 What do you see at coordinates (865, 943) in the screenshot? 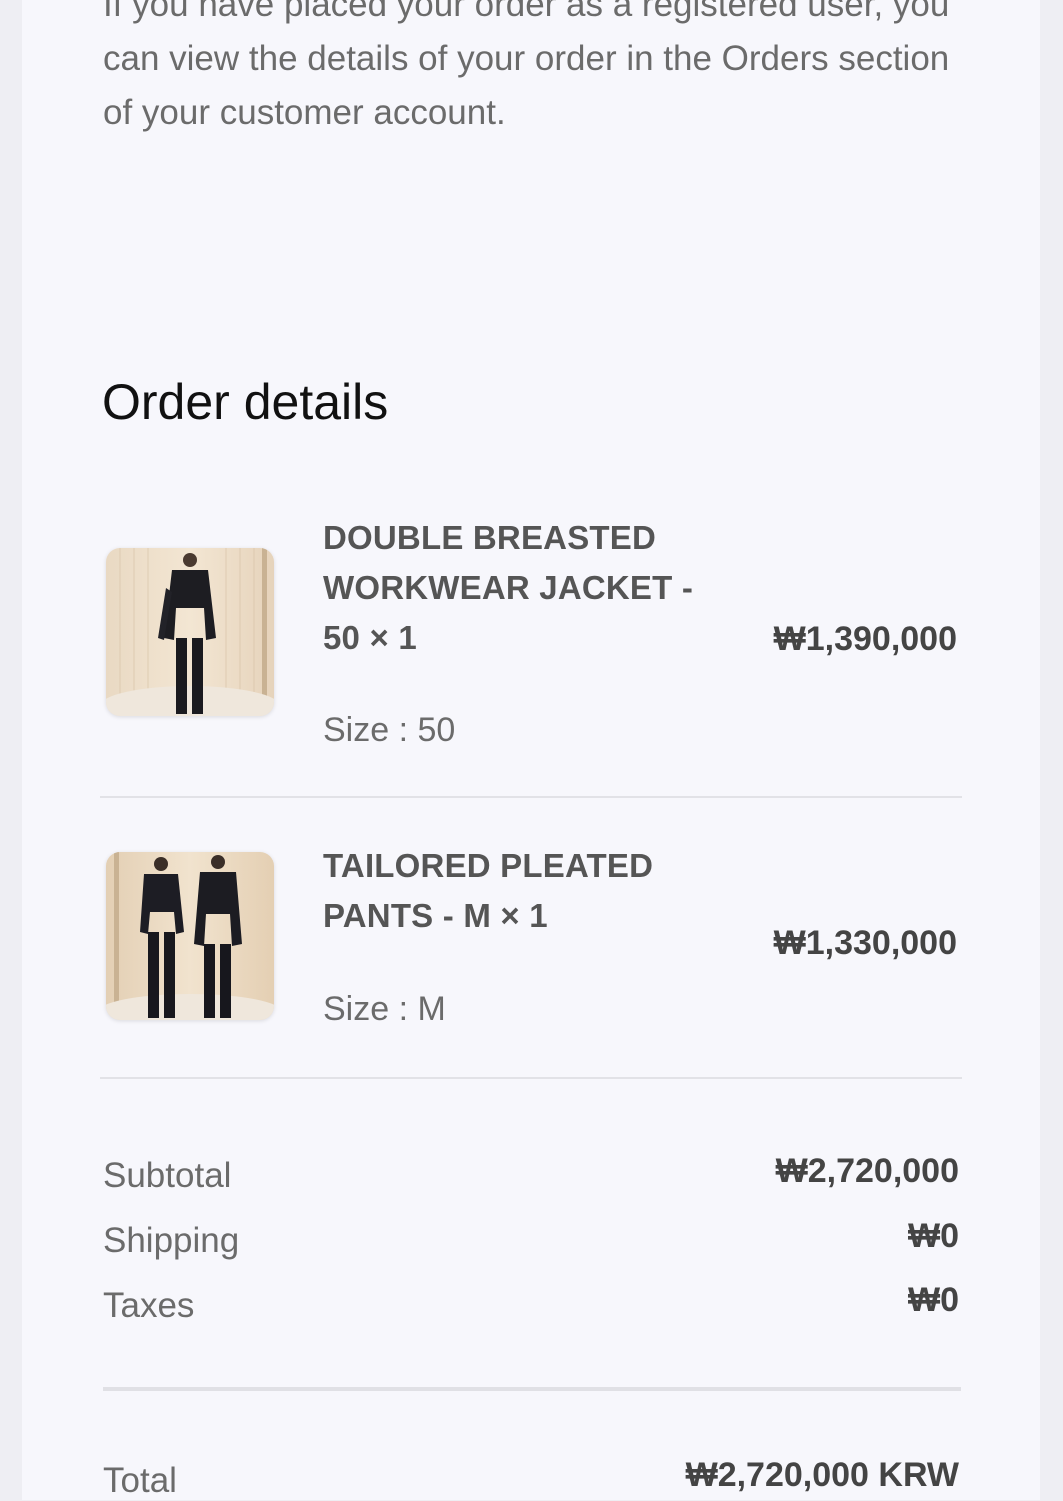
I see `item-price-pants: ₩1,330,000` at bounding box center [865, 943].